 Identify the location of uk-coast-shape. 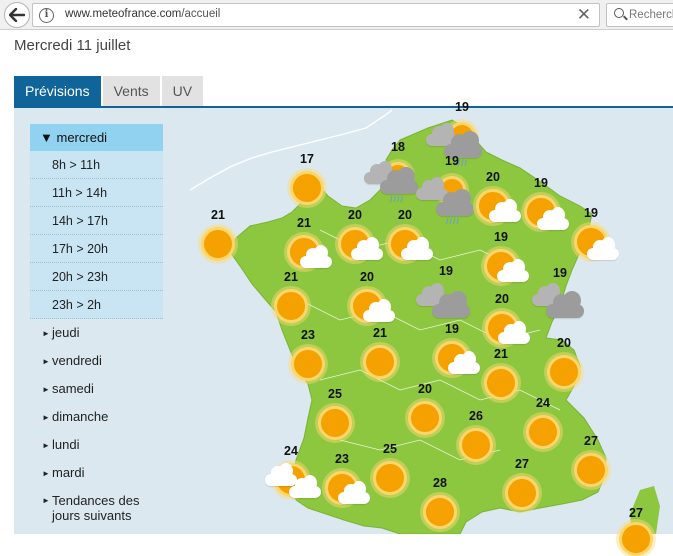
(291, 150).